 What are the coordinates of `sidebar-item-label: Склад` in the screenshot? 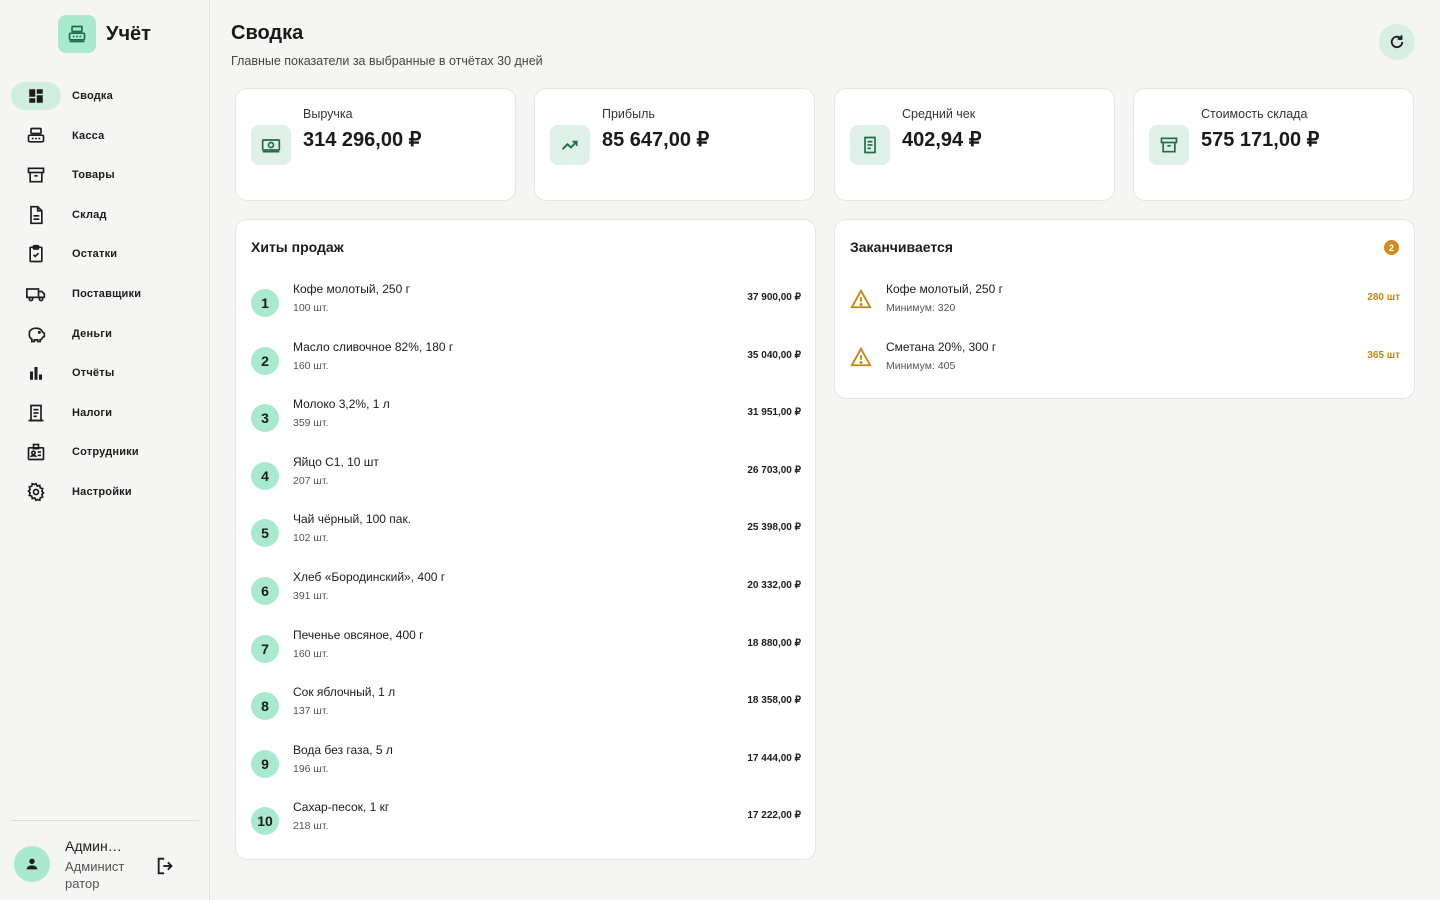 It's located at (89, 214).